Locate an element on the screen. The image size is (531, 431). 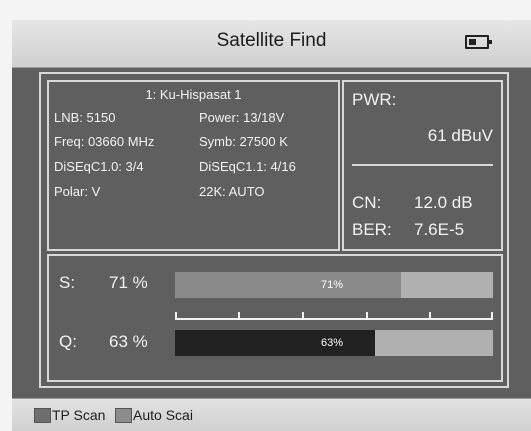
quality-bar-text: 63% is located at coordinates (332, 343).